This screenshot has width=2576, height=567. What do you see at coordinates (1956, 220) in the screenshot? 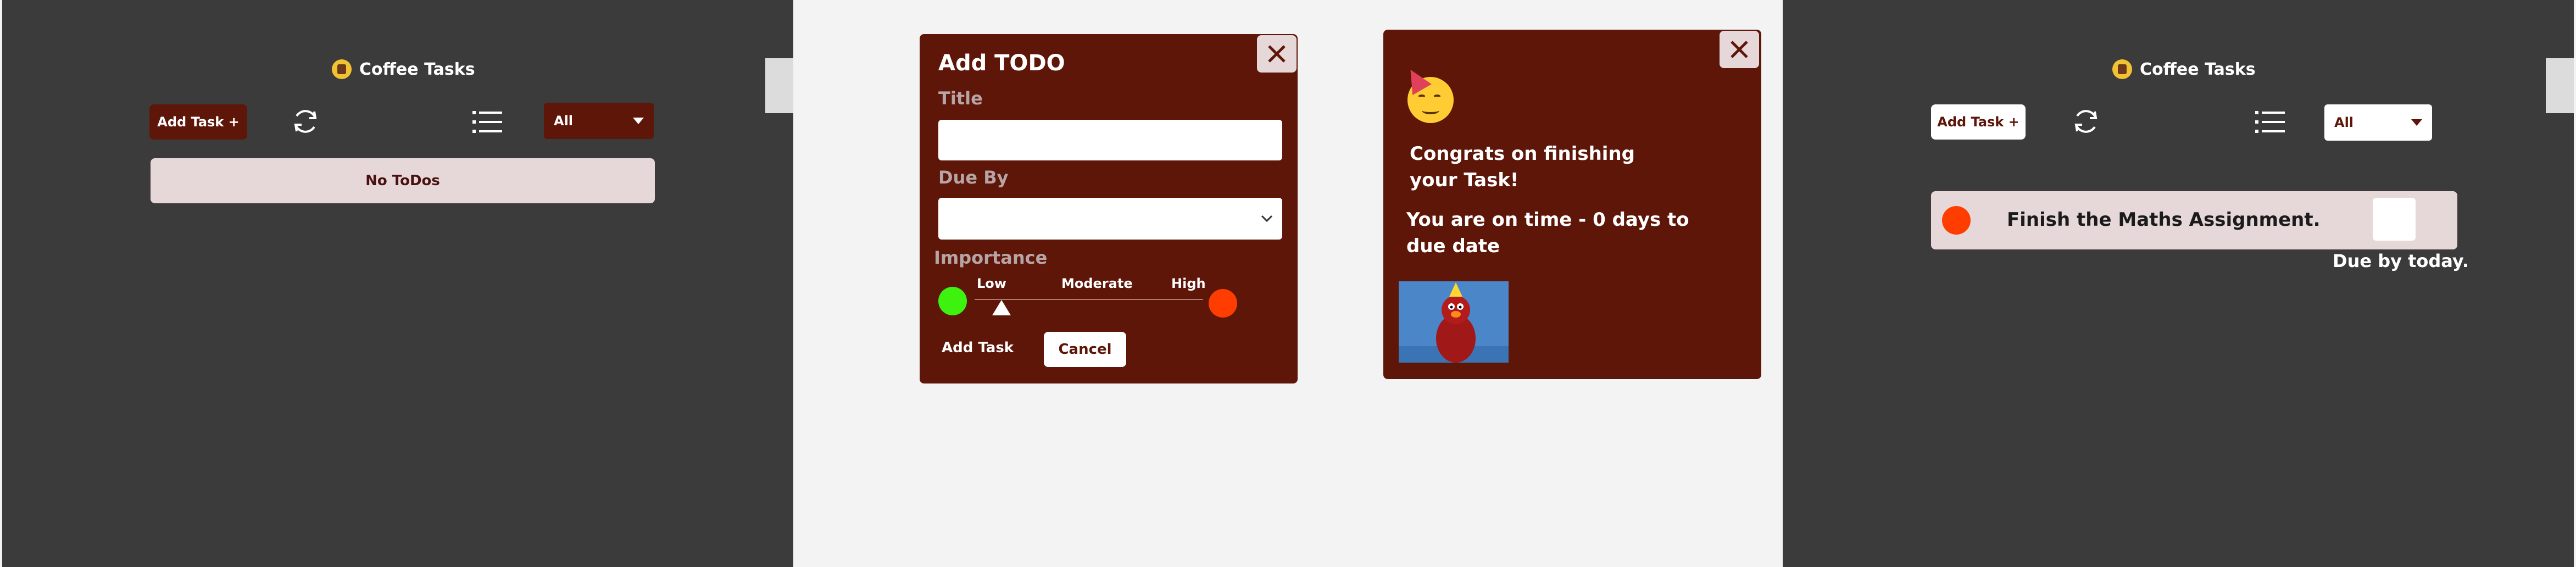
I see `importance-dot` at bounding box center [1956, 220].